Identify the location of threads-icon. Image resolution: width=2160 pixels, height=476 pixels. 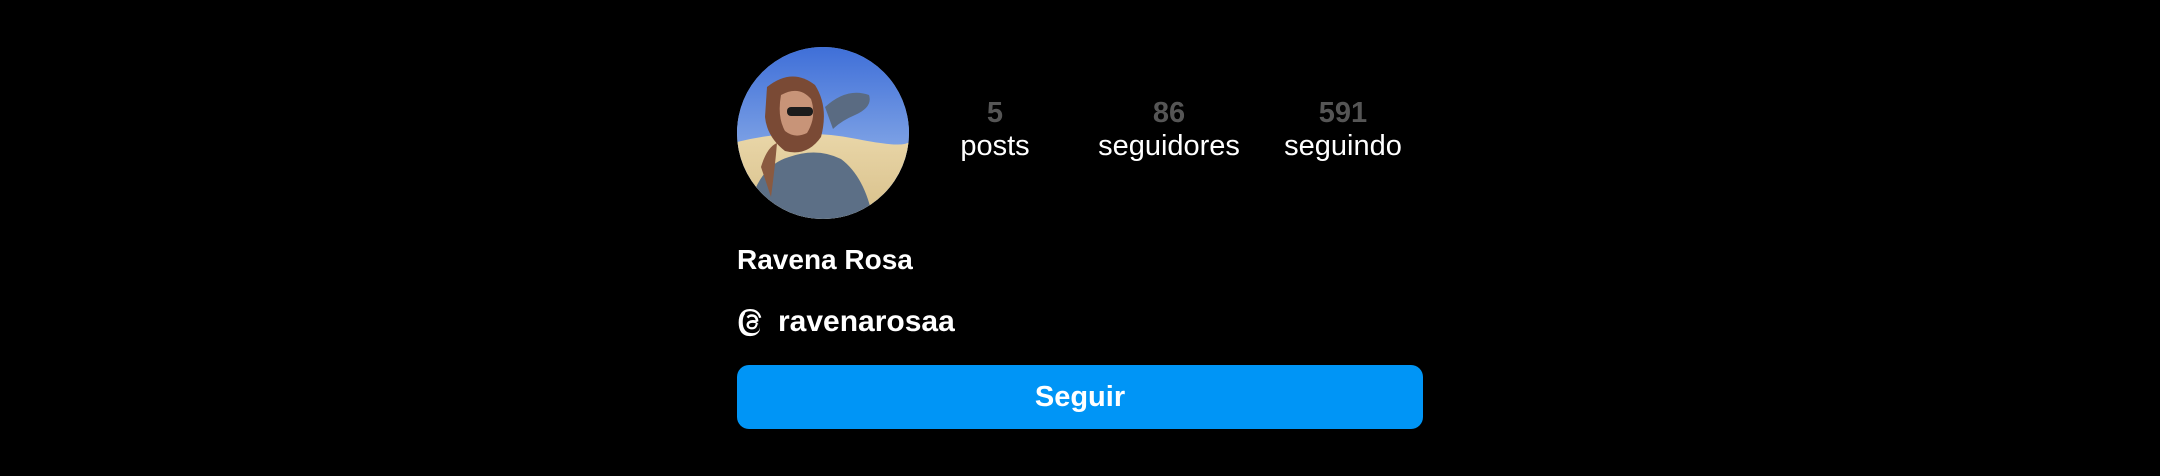
(752, 322).